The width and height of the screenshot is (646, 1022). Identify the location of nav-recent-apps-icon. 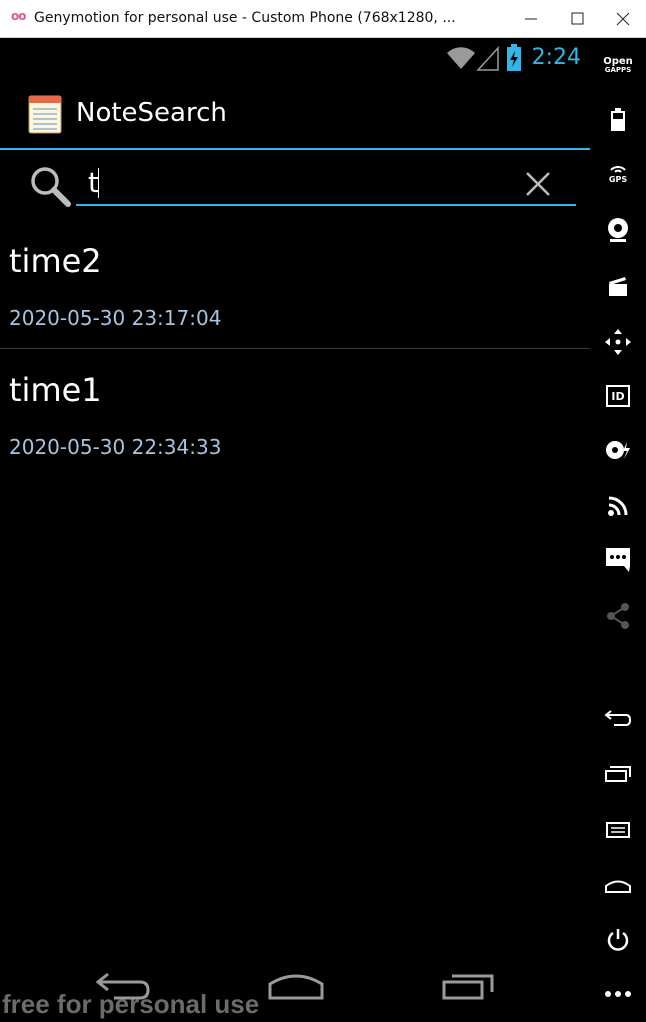
(469, 985).